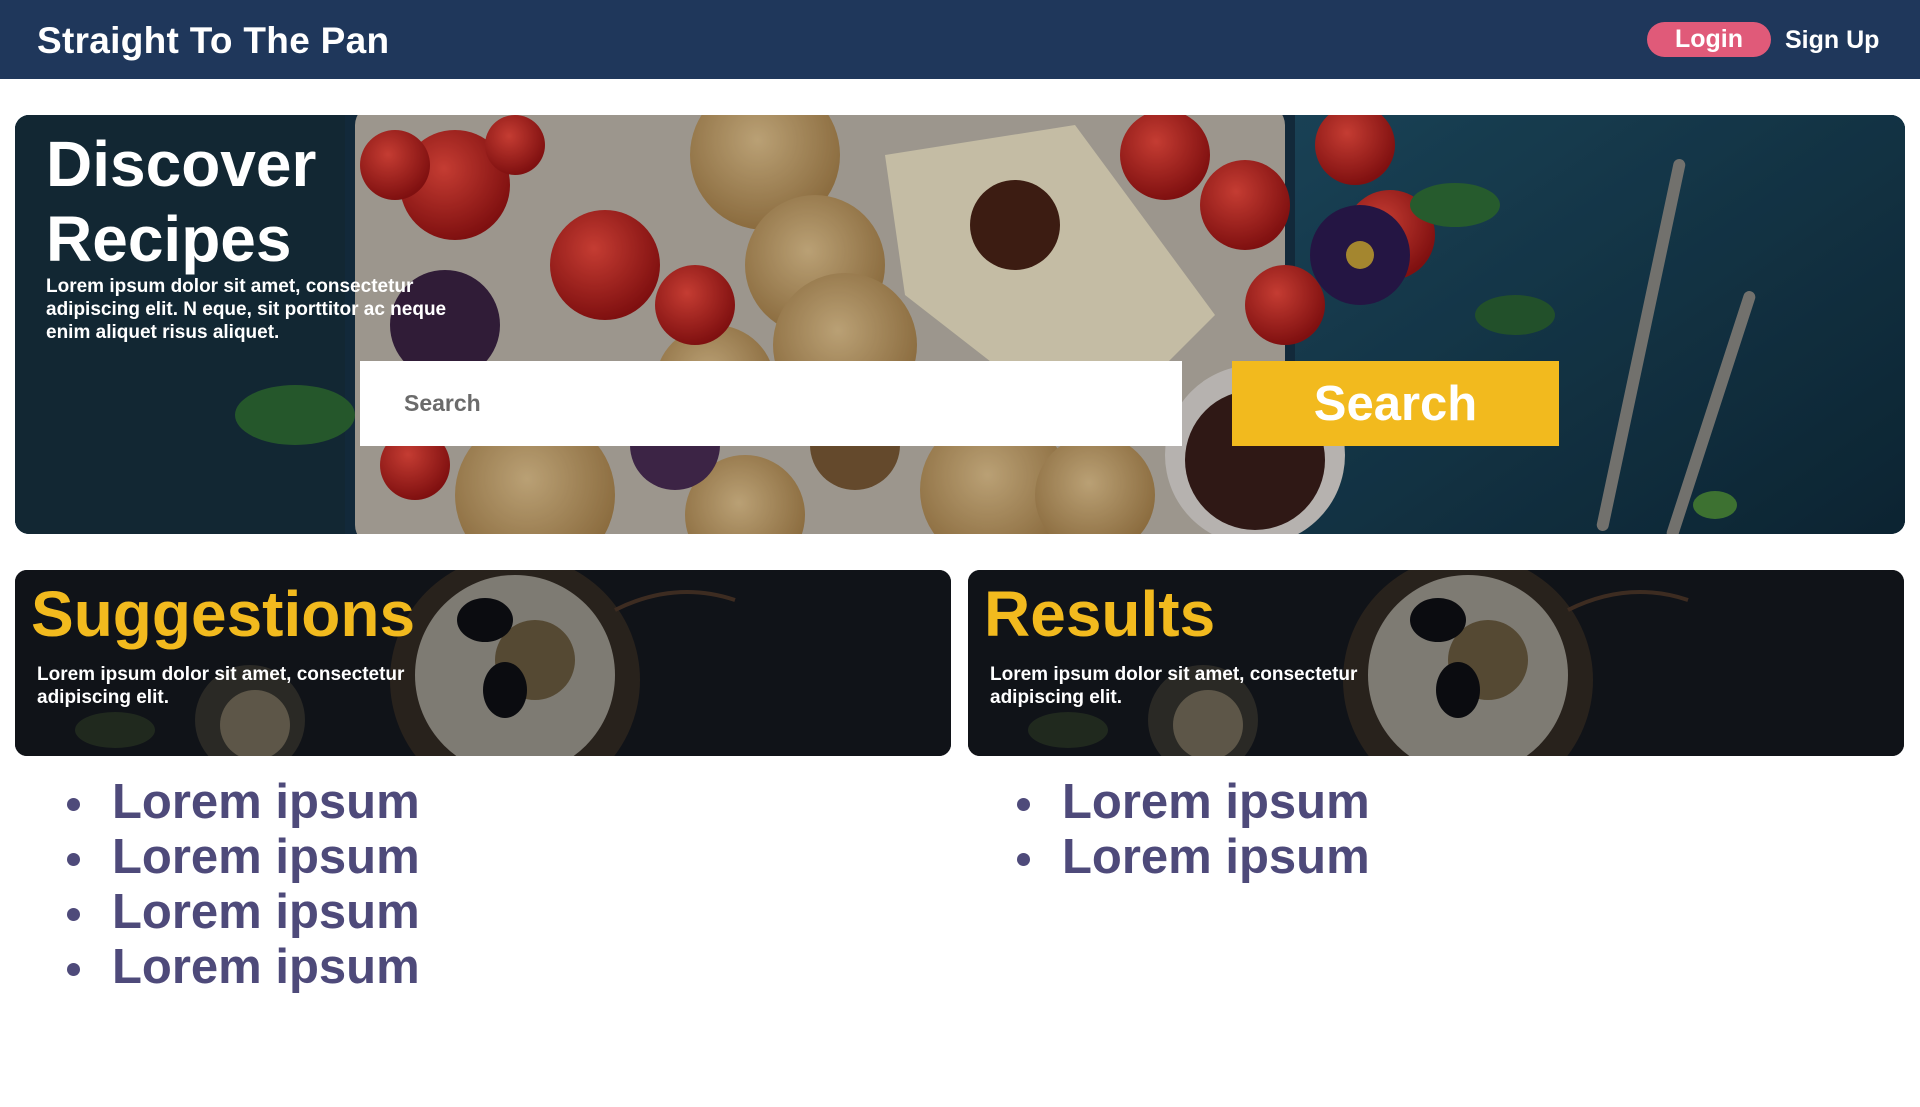 The width and height of the screenshot is (1920, 1107). Describe the element at coordinates (960, 39) in the screenshot. I see `navbar: Straight To The Pan Login Sign Up` at that location.